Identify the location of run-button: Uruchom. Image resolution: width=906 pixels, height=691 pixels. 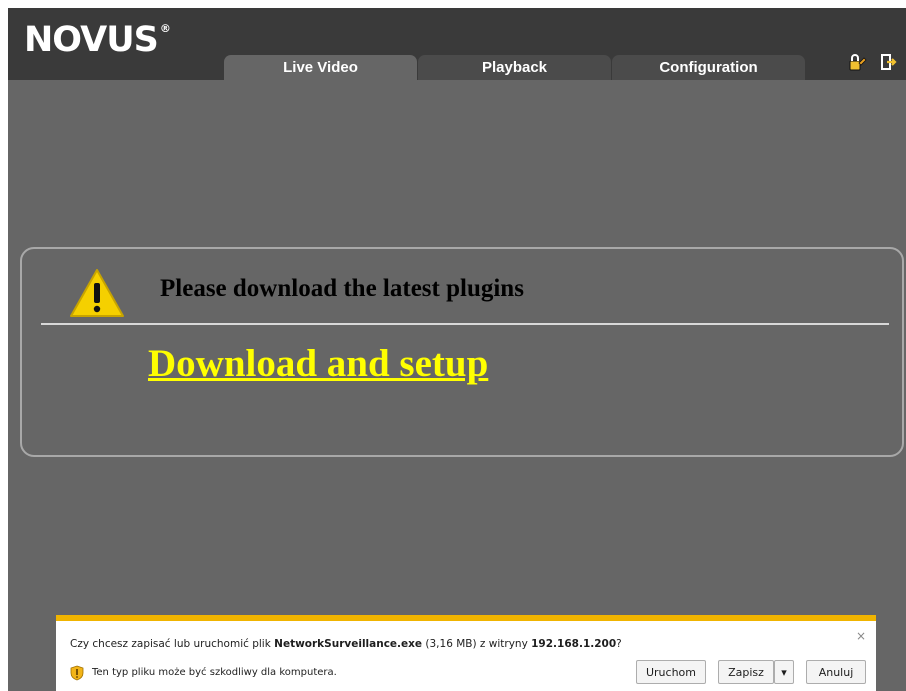
(671, 672).